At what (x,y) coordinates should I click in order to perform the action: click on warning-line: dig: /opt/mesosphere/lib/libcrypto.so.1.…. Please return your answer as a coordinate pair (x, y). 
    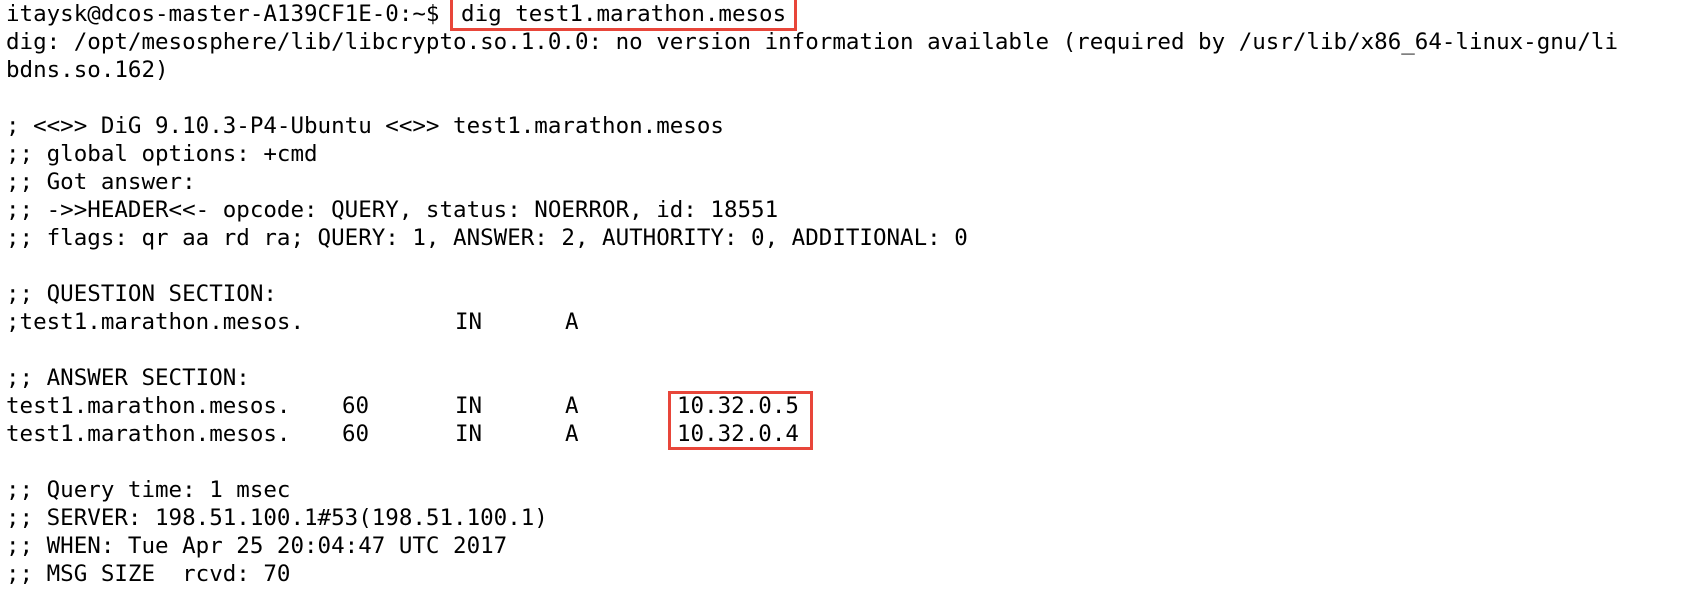
    Looking at the image, I should click on (812, 42).